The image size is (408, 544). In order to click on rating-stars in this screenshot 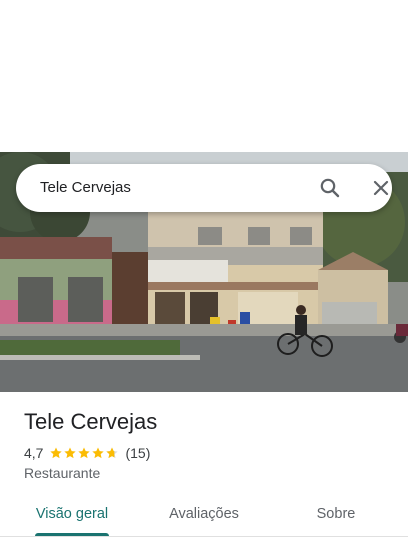, I will do `click(84, 453)`.